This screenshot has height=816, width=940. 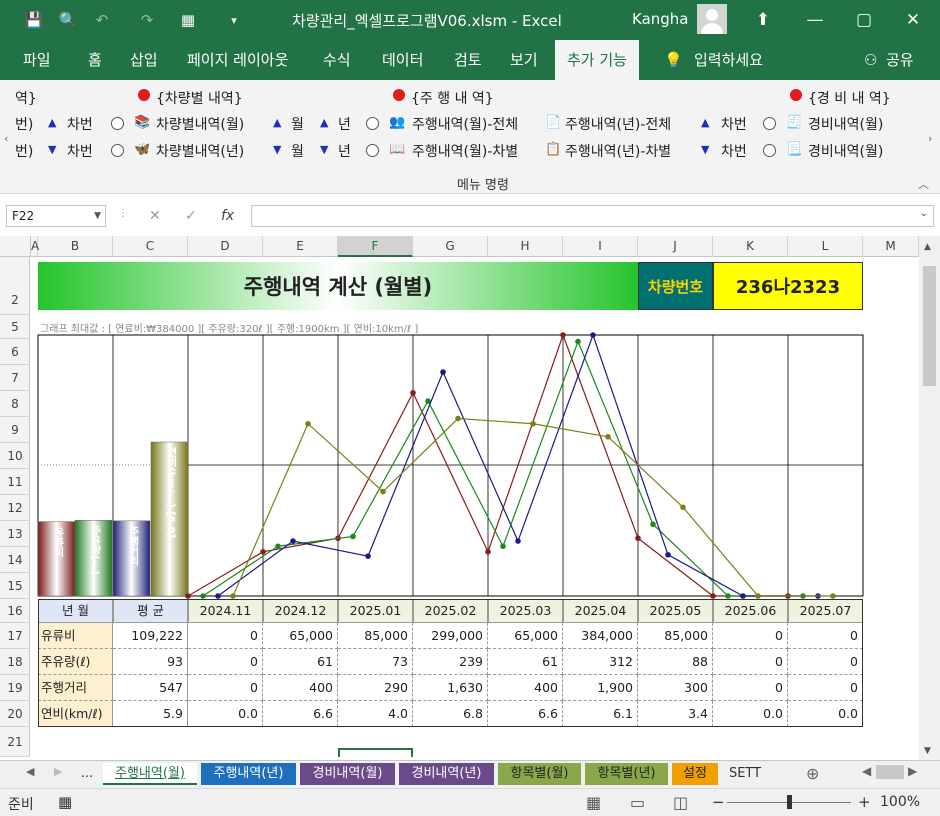 What do you see at coordinates (15, 586) in the screenshot?
I see `row-header: 15` at bounding box center [15, 586].